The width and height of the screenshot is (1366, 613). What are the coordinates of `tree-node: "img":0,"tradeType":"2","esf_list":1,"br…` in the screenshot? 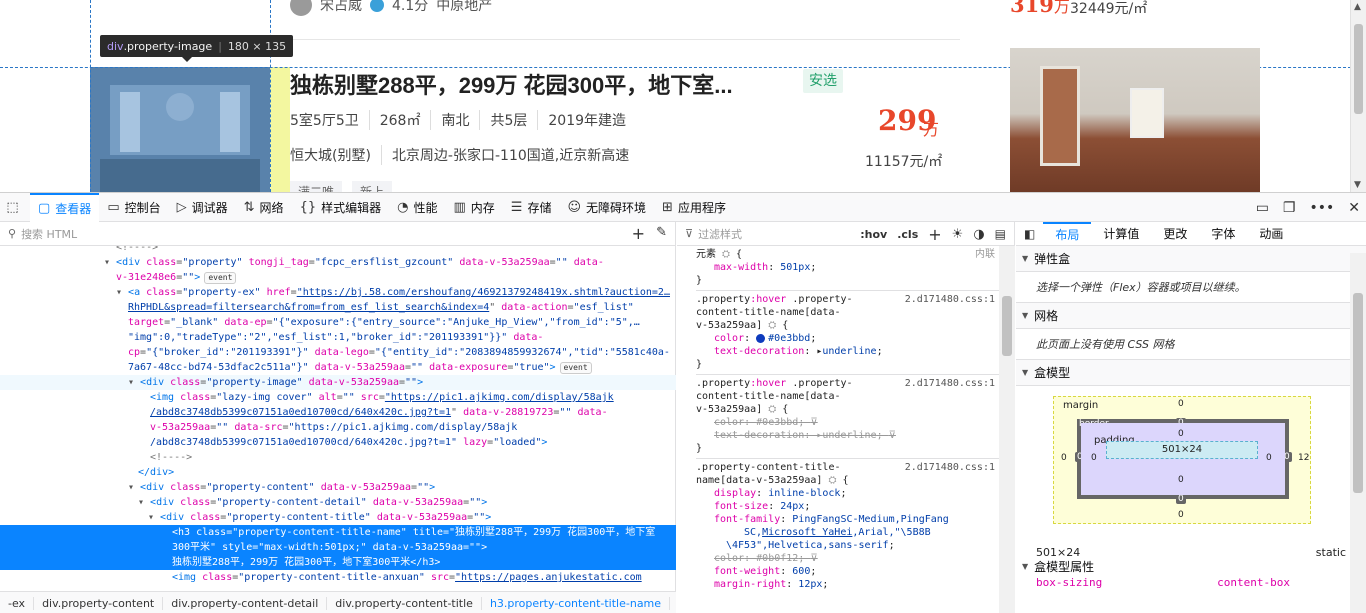 It's located at (338, 337).